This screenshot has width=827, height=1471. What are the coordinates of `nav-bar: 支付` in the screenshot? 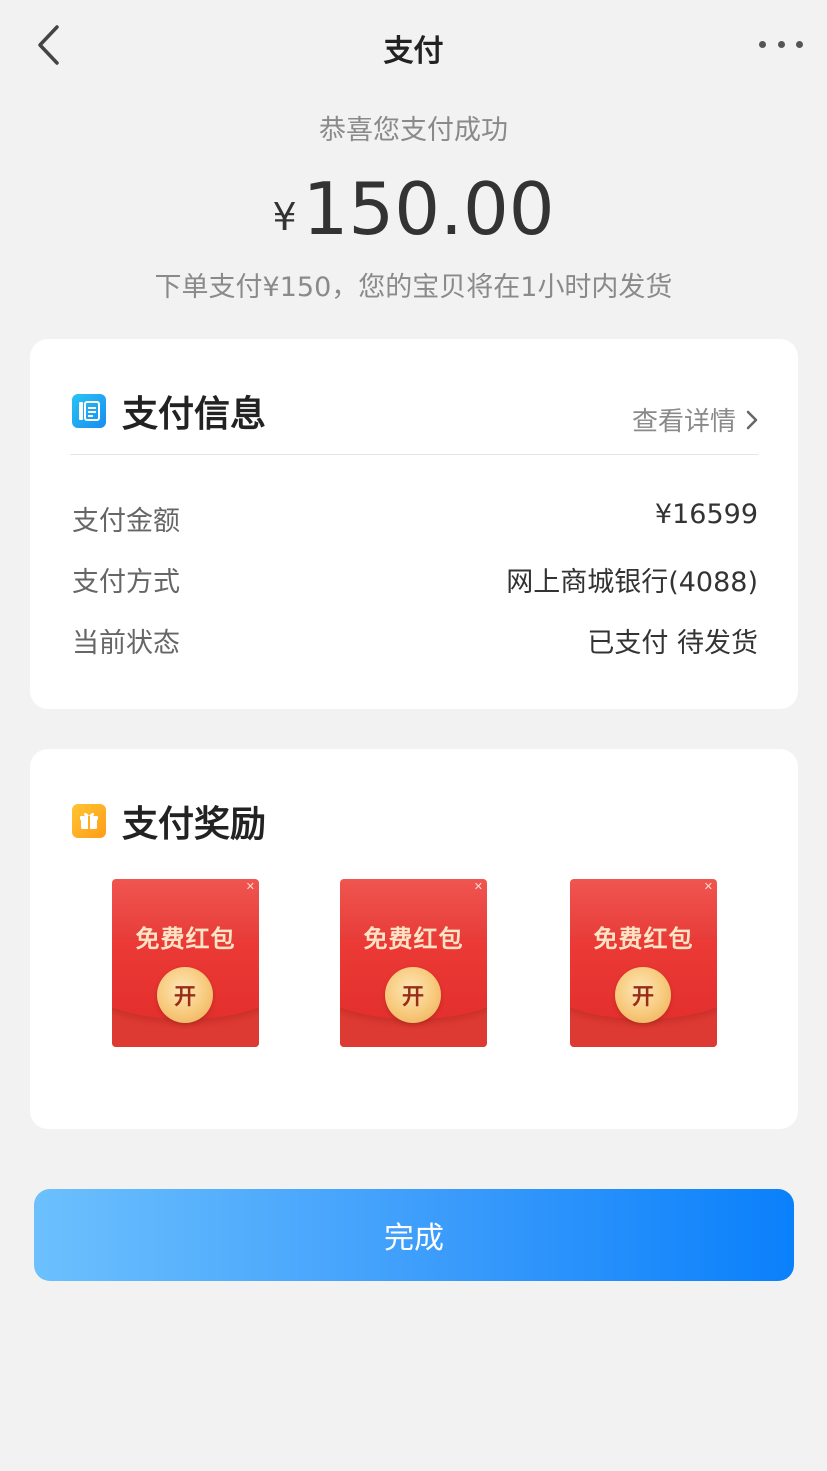 It's located at (413, 45).